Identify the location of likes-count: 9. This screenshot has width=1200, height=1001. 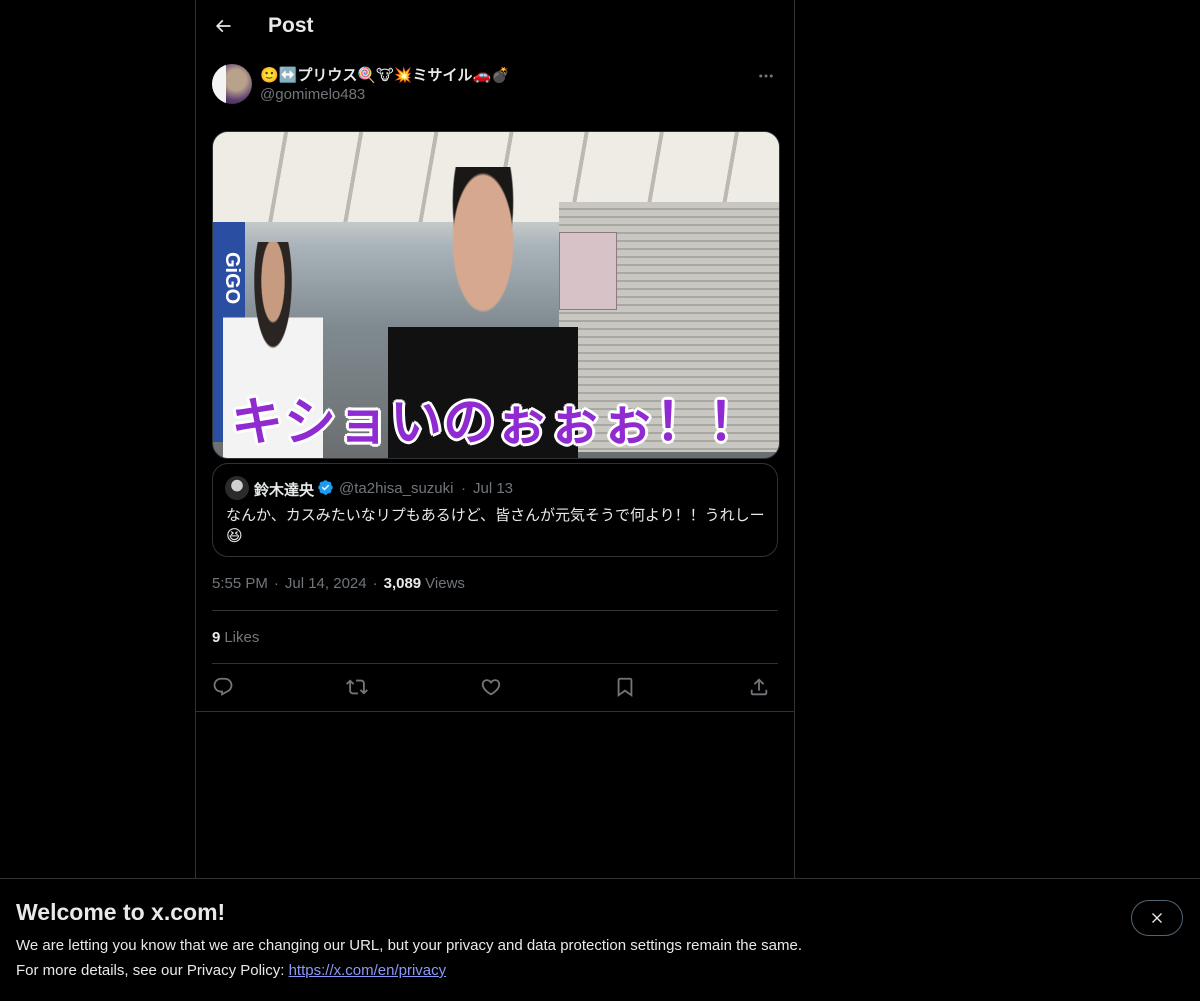
(216, 637).